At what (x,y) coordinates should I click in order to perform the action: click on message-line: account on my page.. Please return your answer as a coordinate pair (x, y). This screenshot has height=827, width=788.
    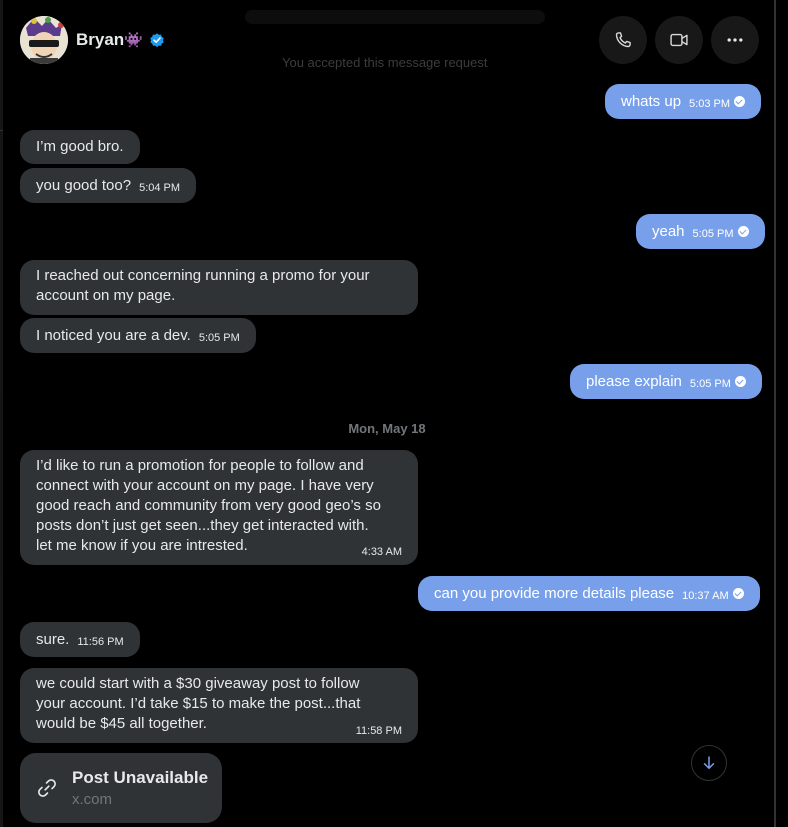
    Looking at the image, I should click on (106, 295).